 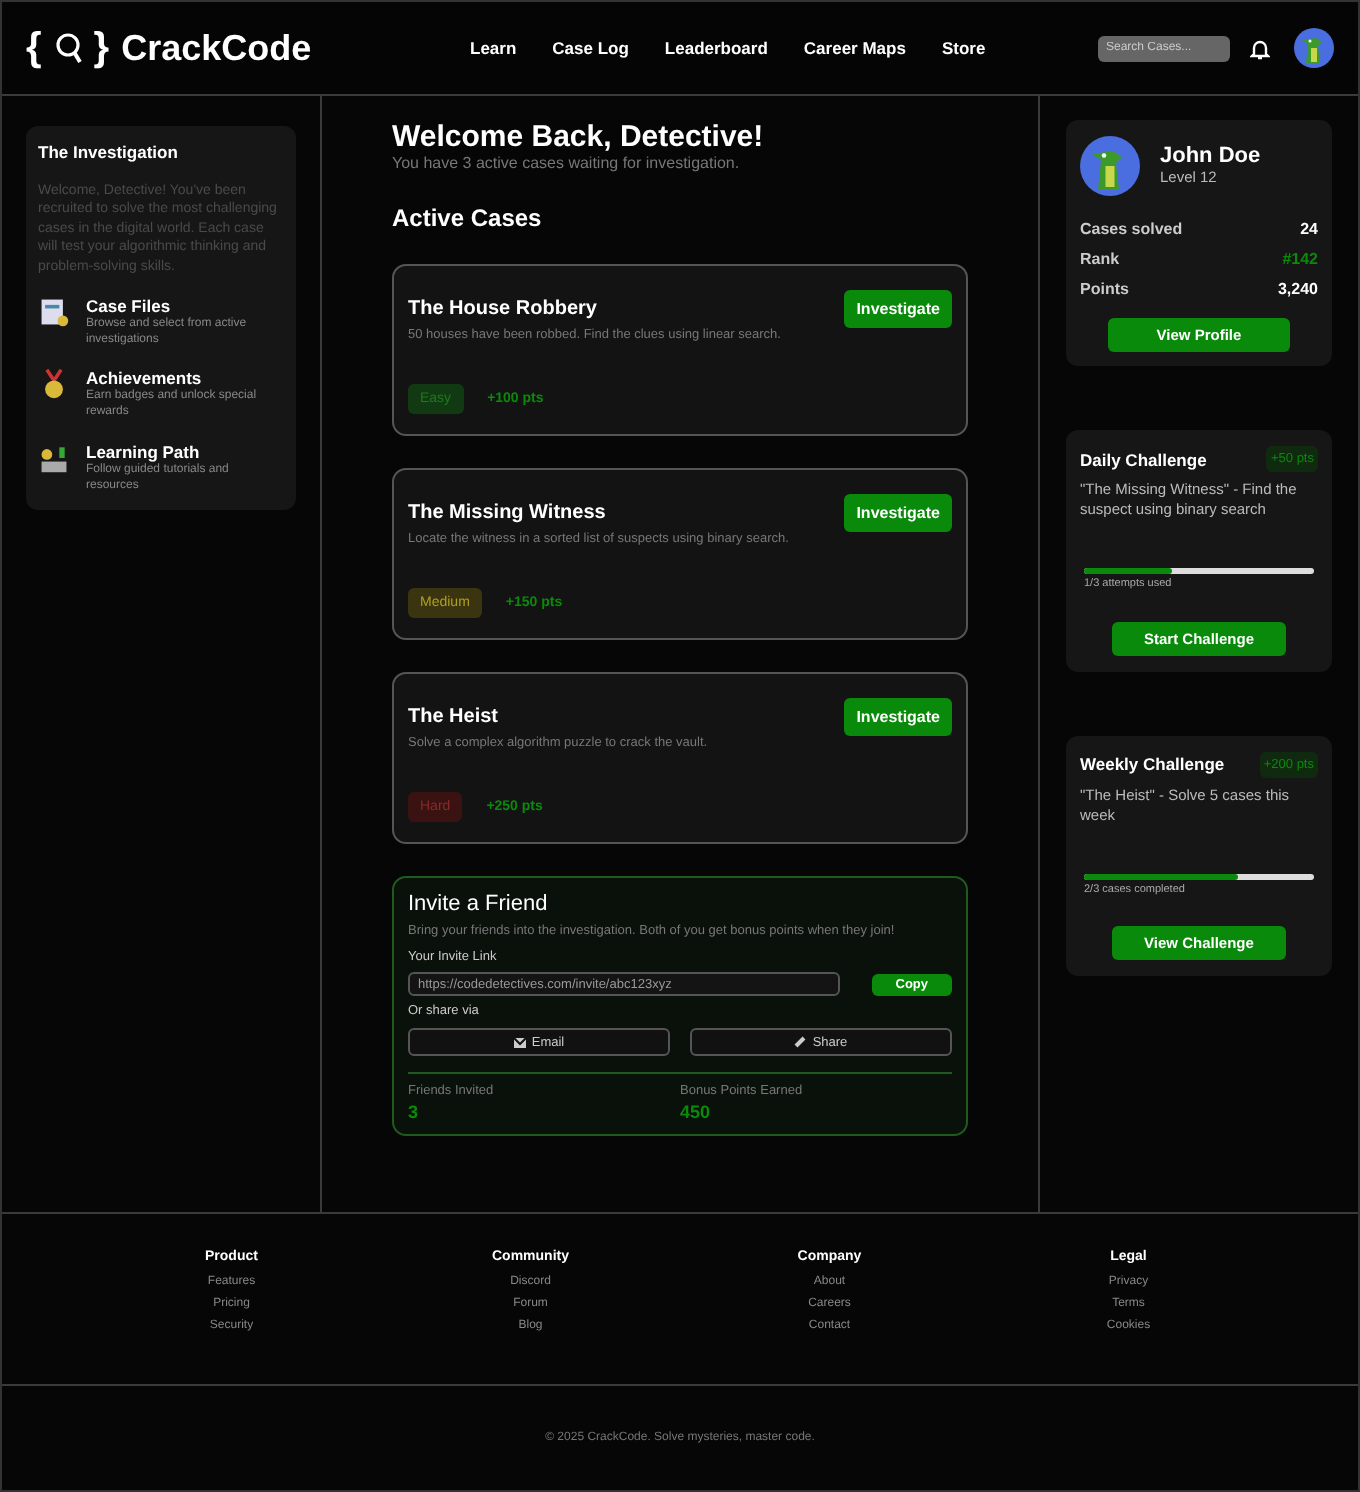 I want to click on stat-value: 450, so click(x=696, y=1111).